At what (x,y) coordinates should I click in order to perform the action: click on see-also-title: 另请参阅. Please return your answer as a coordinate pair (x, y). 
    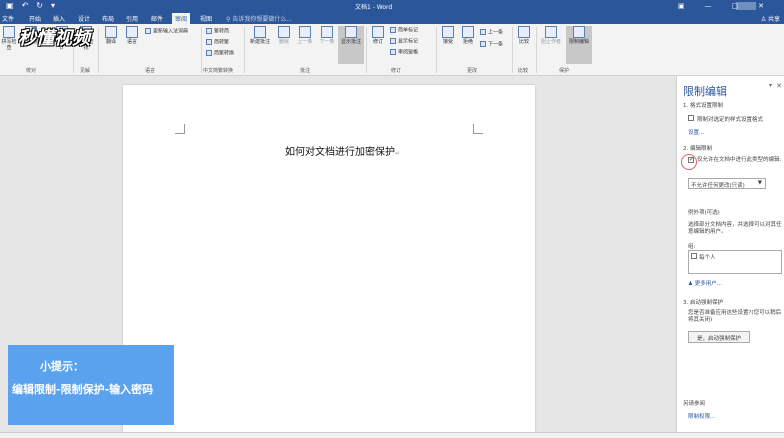
    Looking at the image, I should click on (694, 404).